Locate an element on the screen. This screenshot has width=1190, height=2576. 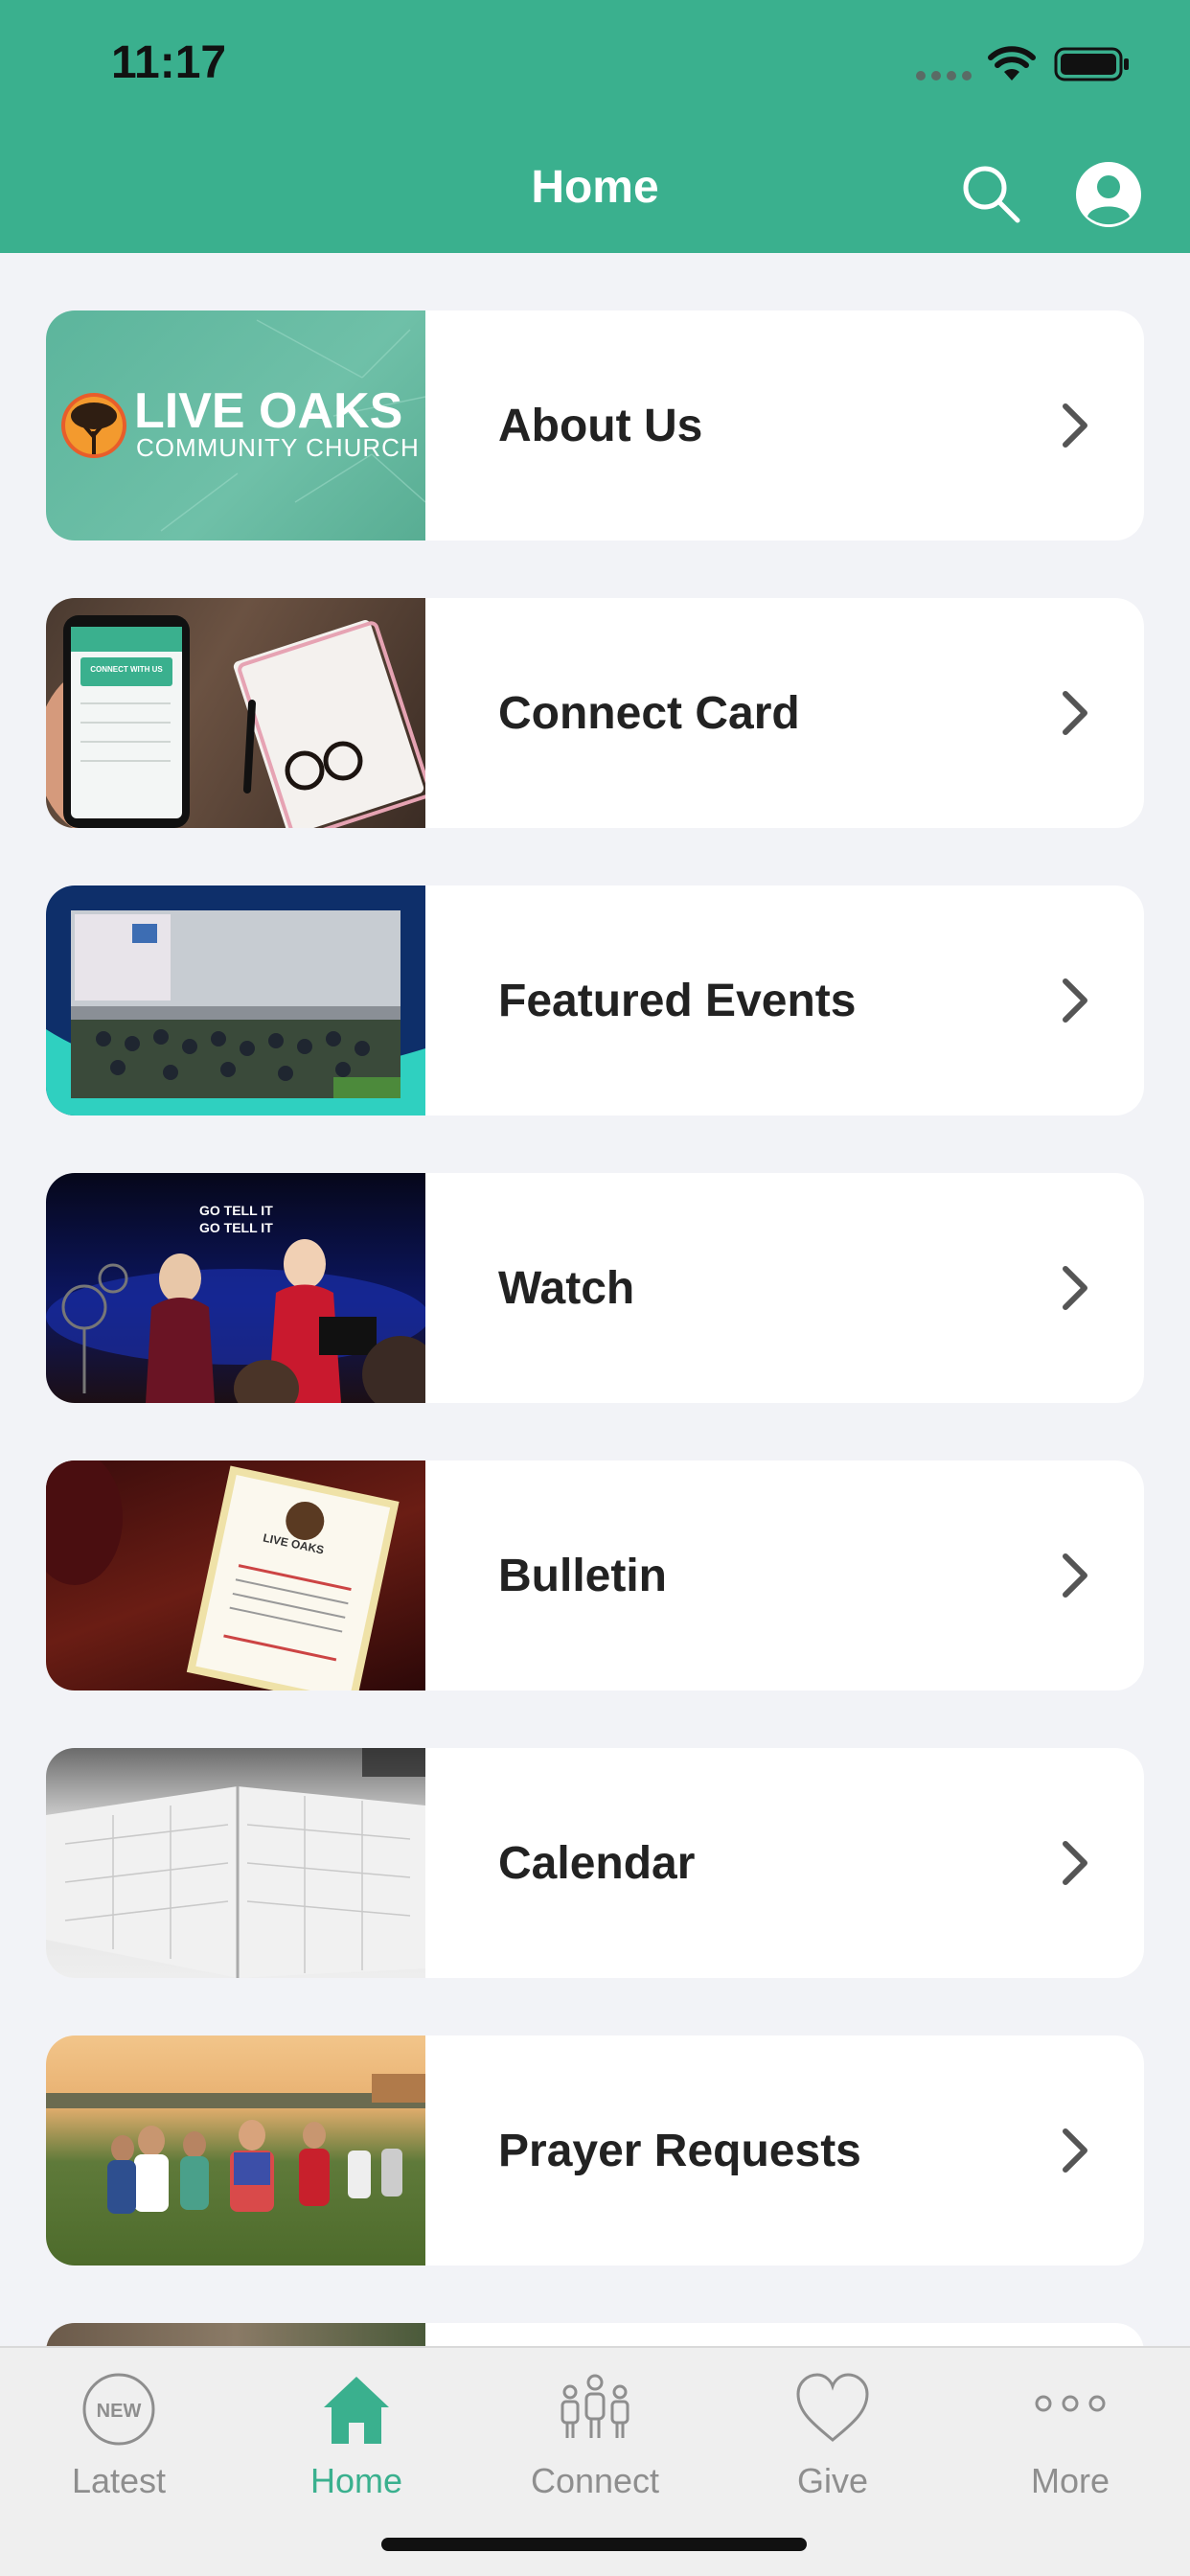
heart-icon is located at coordinates (833, 2407).